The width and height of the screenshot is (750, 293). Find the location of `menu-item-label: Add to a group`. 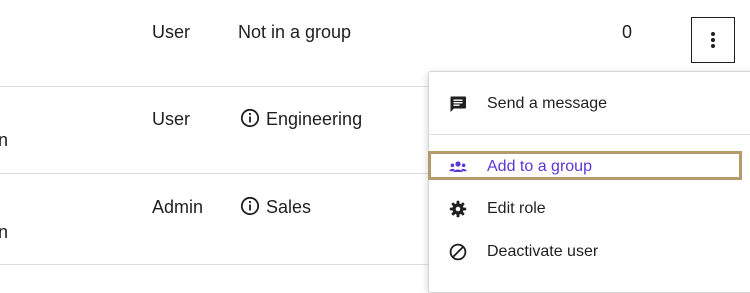

menu-item-label: Add to a group is located at coordinates (539, 166).